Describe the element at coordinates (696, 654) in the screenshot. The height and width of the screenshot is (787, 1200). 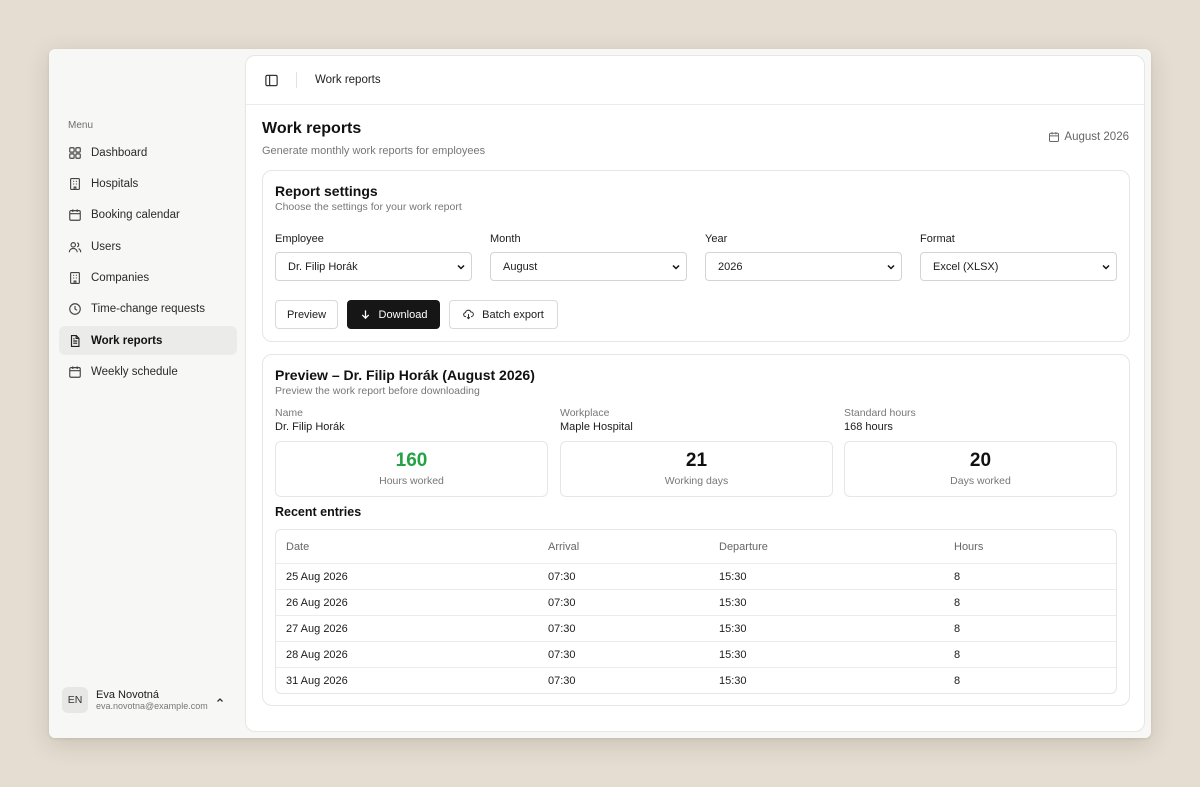
I see `table-row: 28 Aug 2026 07:30 15:30 8` at that location.